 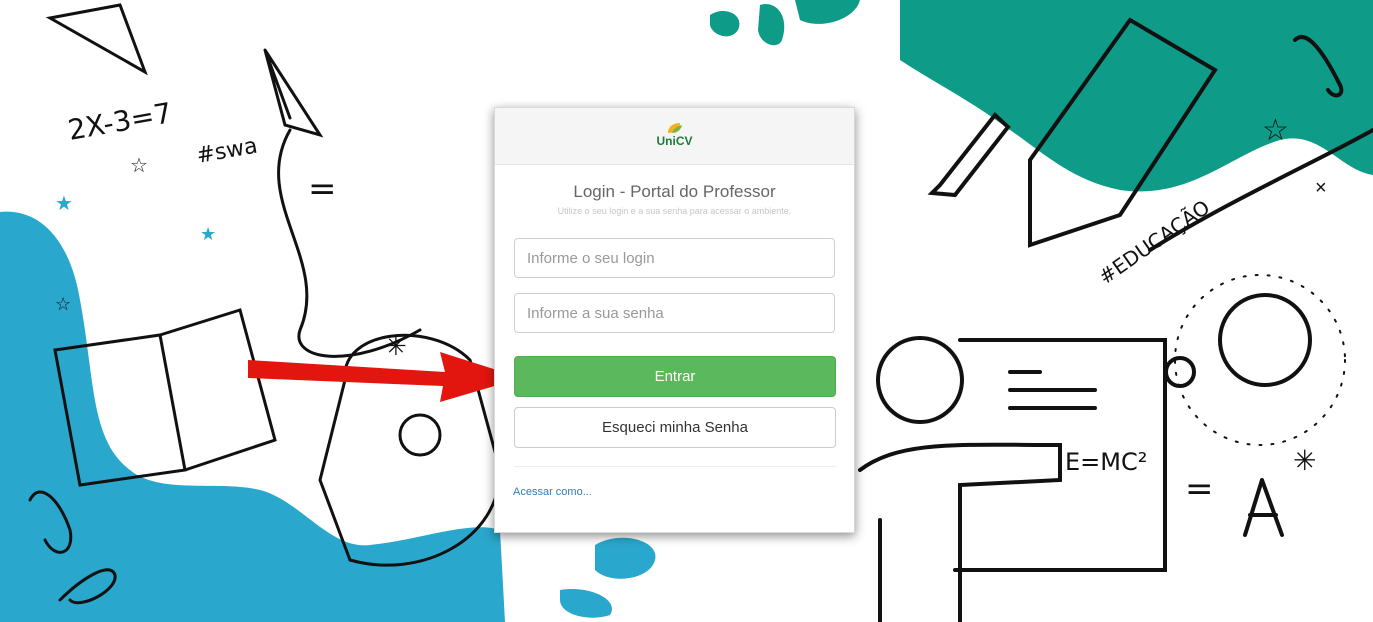 I want to click on logo-text: UniCV, so click(x=674, y=140).